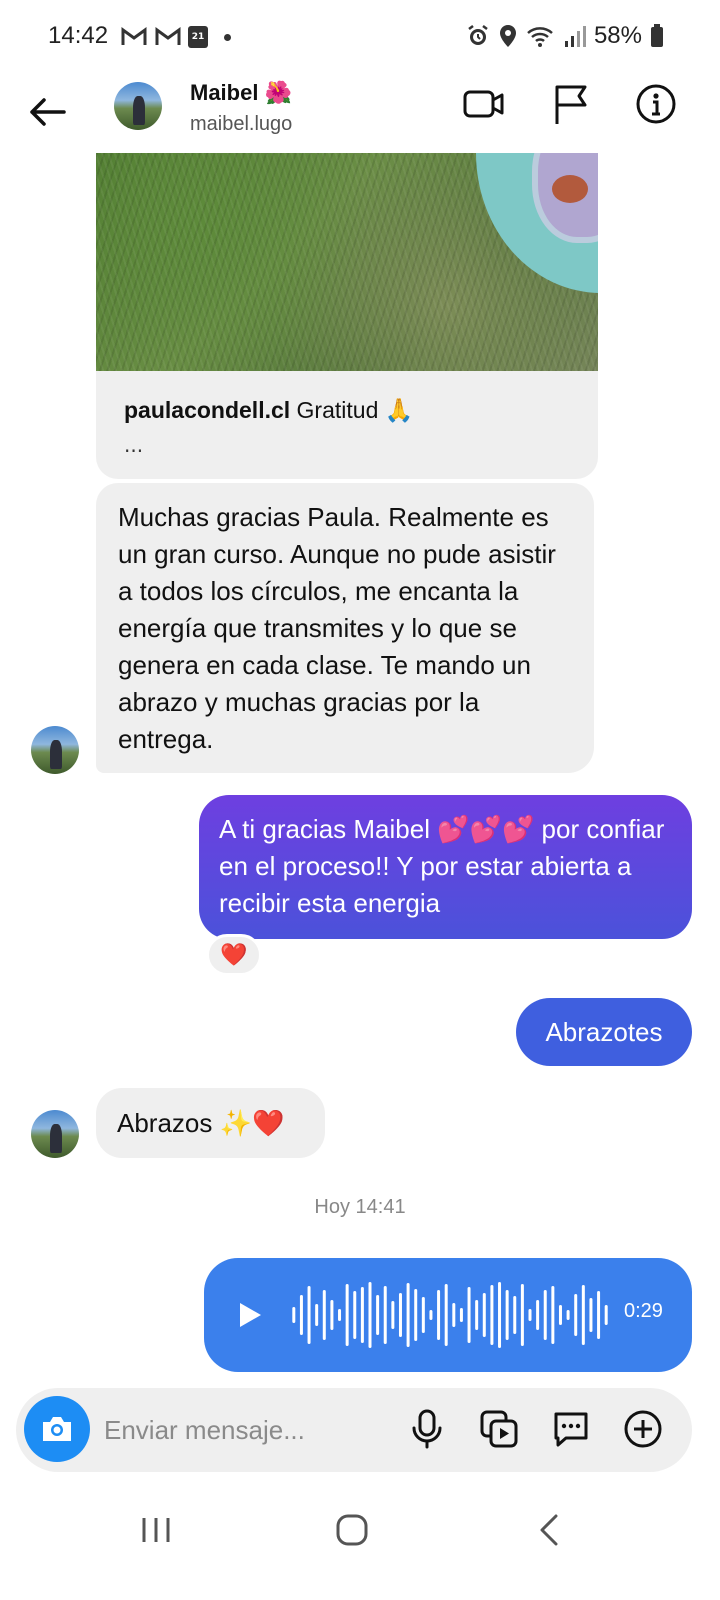  Describe the element at coordinates (241, 93) in the screenshot. I see `contact-name: Maibel 🌺` at that location.